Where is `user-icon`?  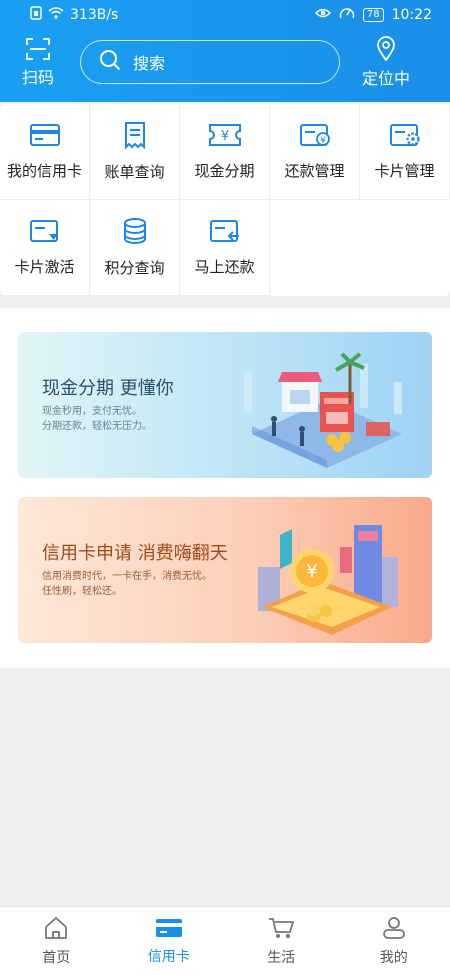
user-icon is located at coordinates (394, 931).